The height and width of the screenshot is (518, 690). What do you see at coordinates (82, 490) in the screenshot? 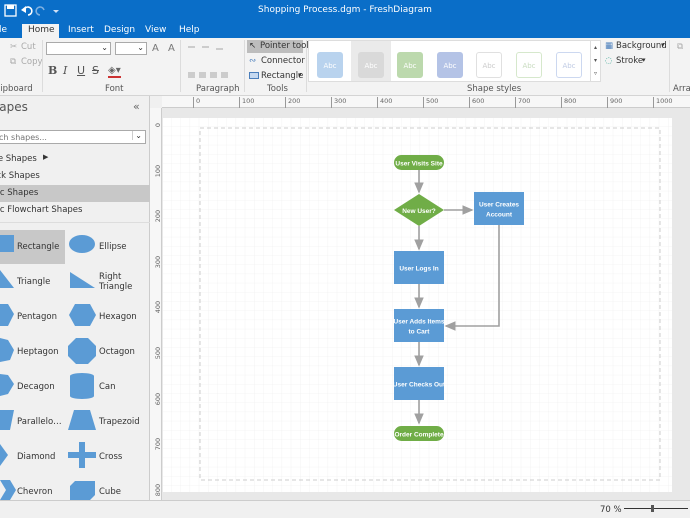
I see `cube-icon` at bounding box center [82, 490].